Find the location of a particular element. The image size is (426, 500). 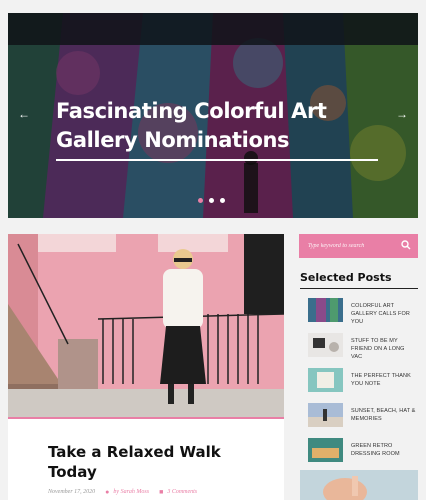

arrow-left-icon: ← is located at coordinates (24, 114).